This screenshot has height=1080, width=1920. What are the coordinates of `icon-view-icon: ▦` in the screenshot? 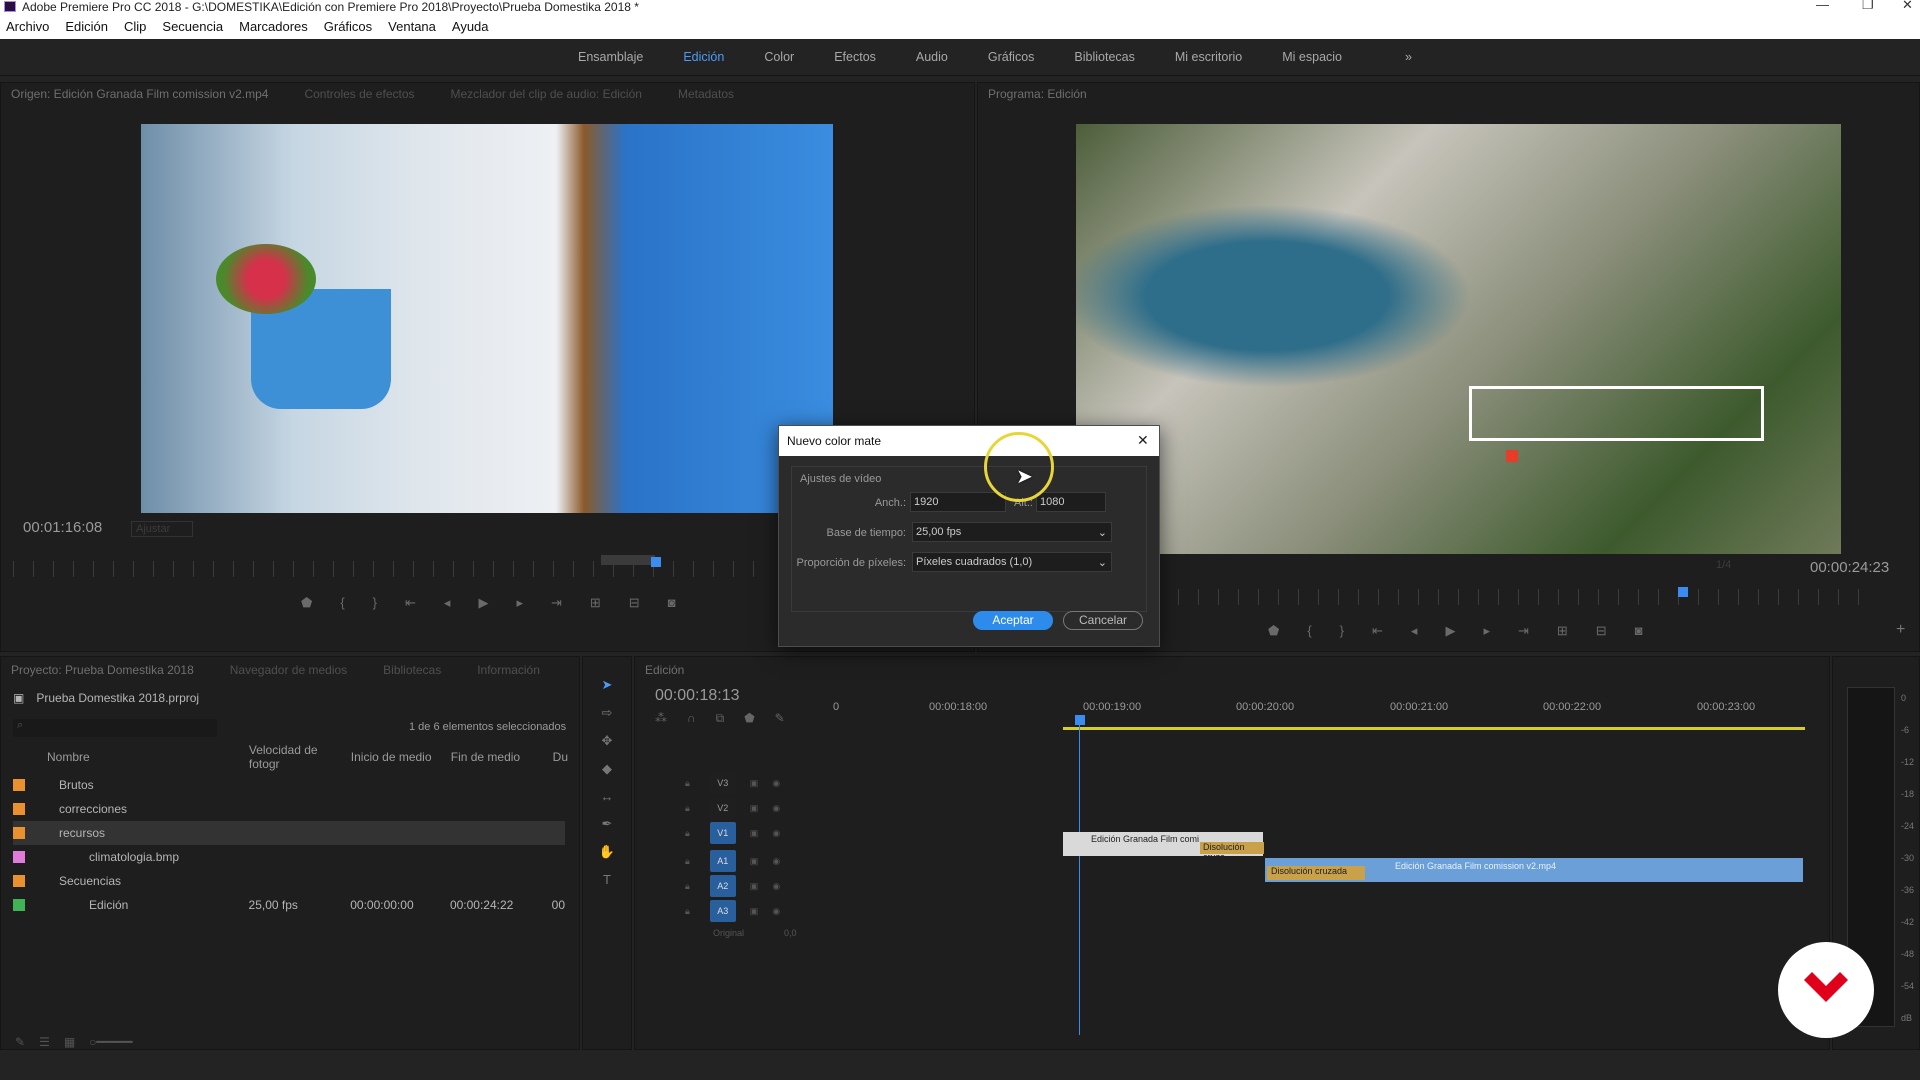 It's located at (69, 1042).